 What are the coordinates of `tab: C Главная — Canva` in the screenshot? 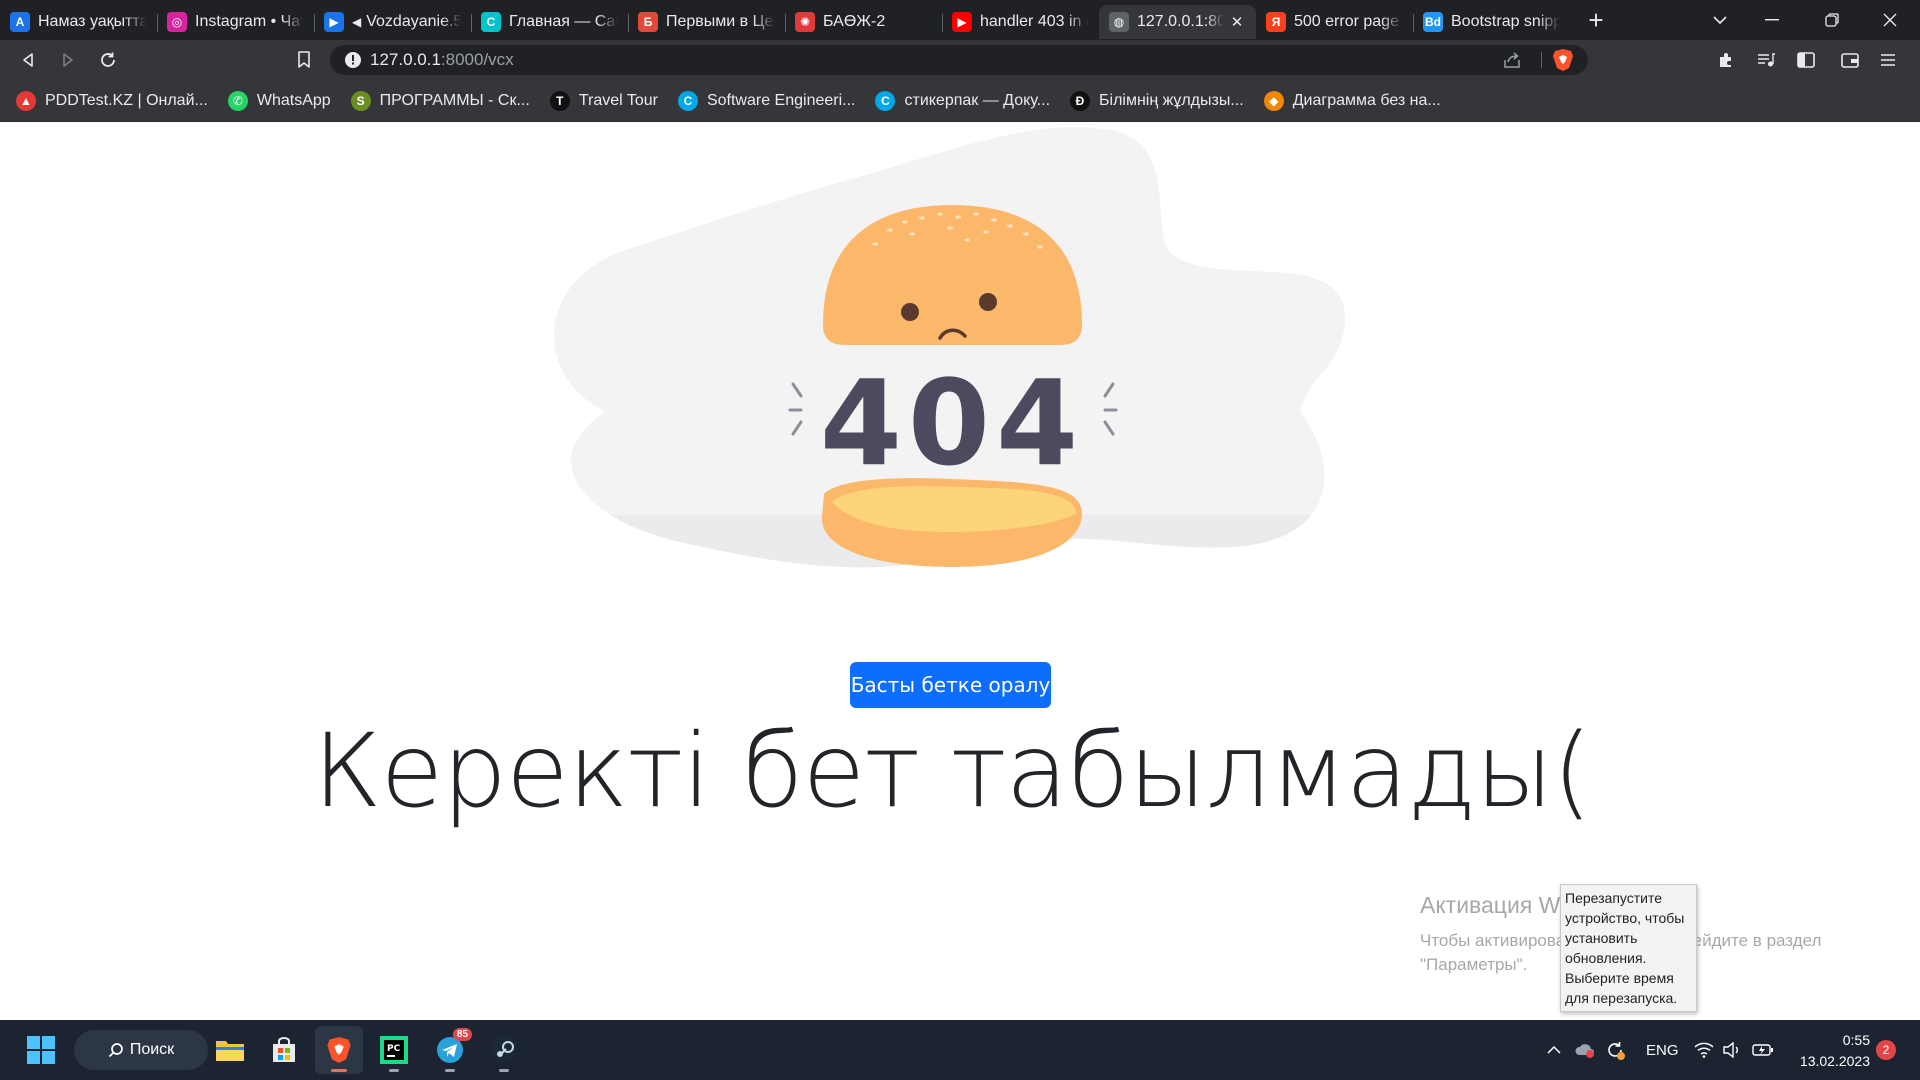 It's located at (549, 22).